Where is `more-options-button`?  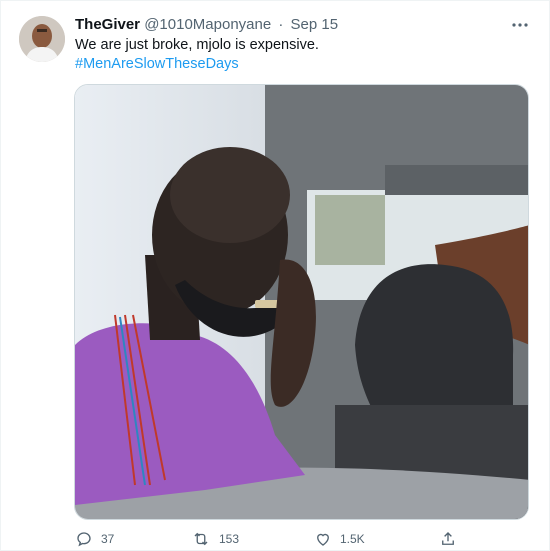
more-options-button is located at coordinates (520, 25).